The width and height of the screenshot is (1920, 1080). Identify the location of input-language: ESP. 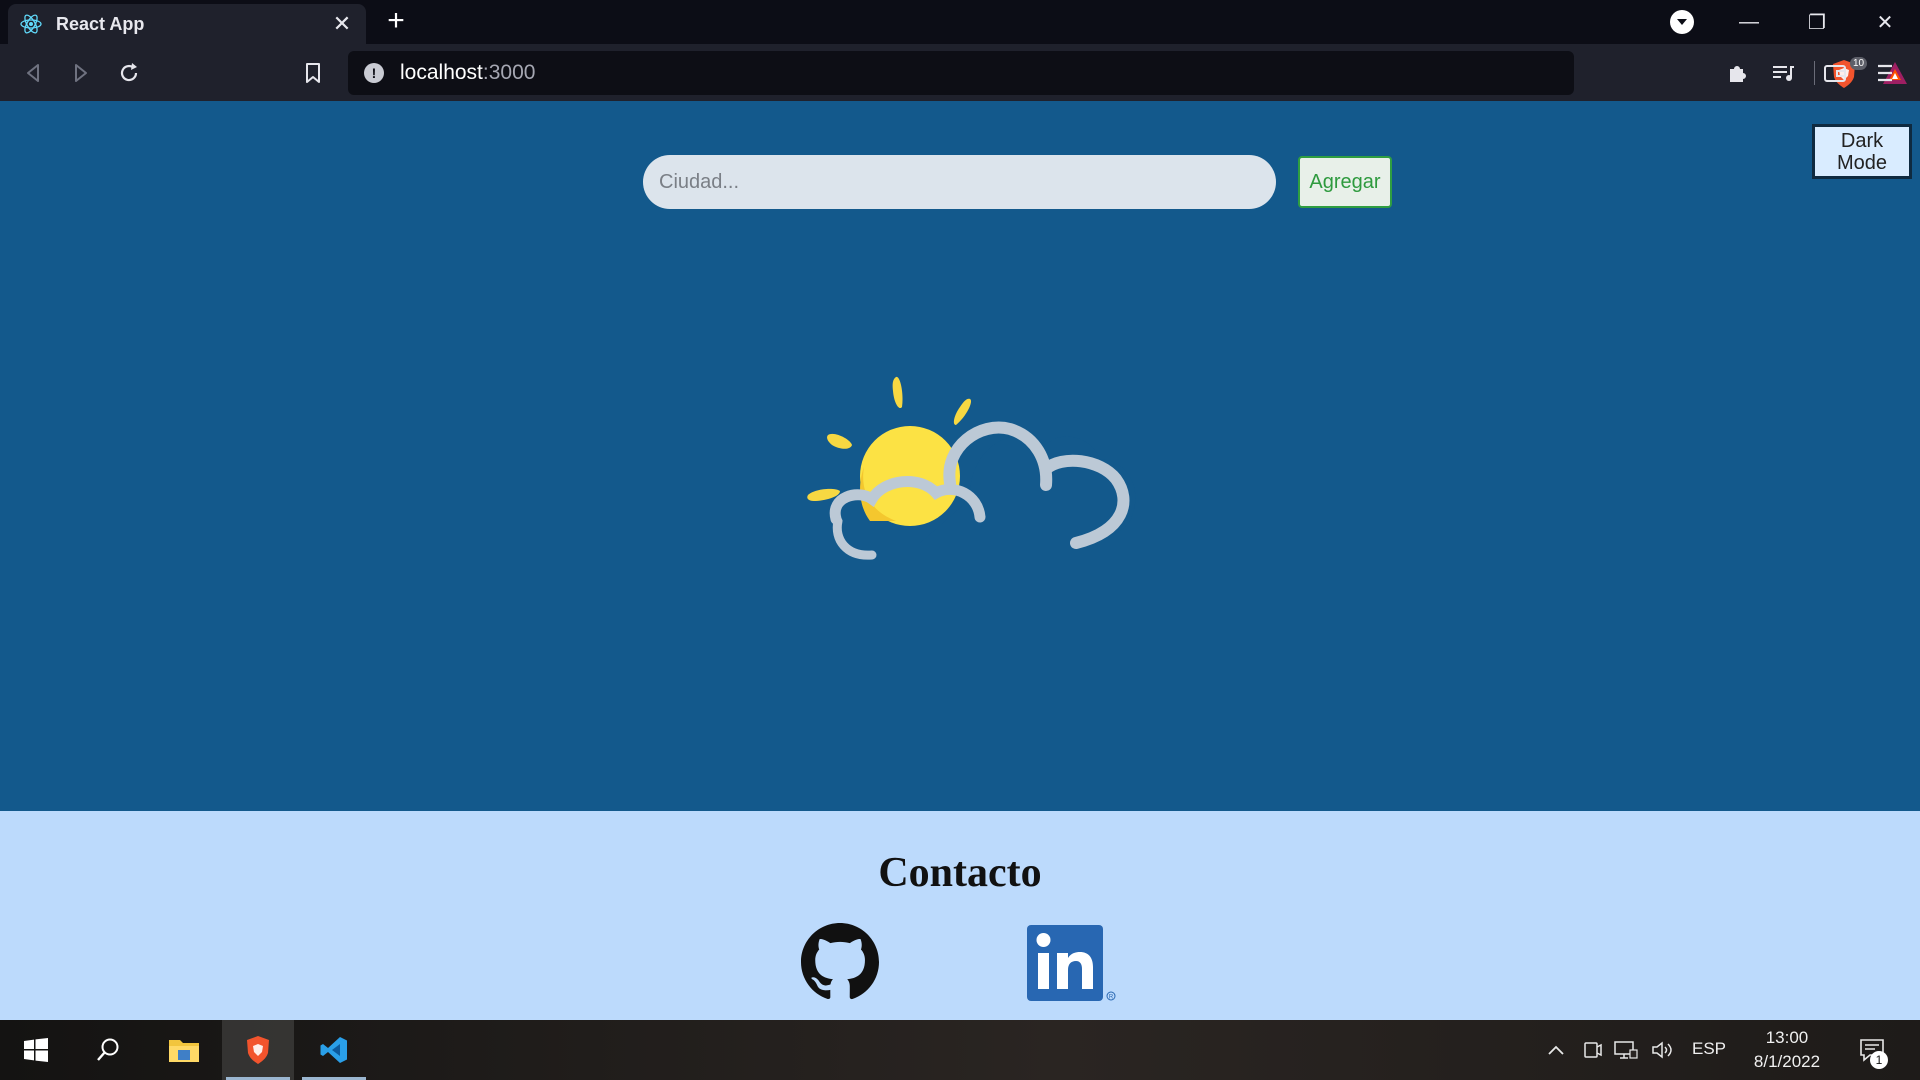
(1709, 1049).